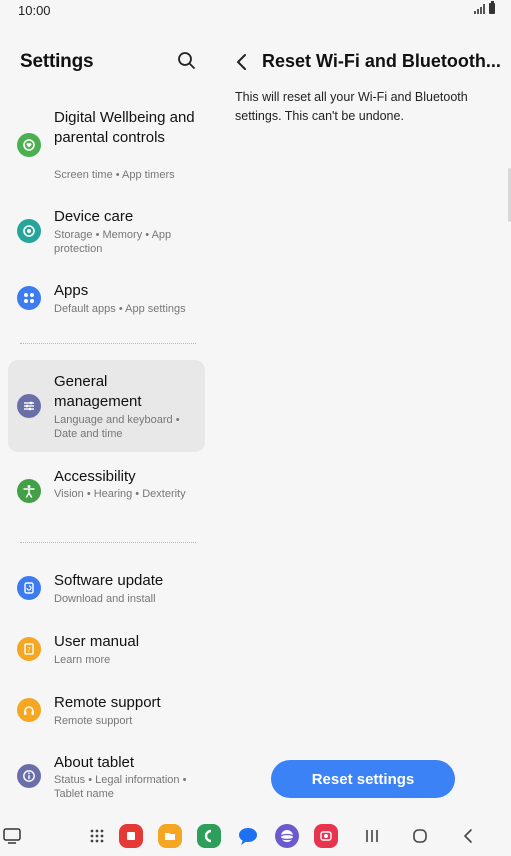  What do you see at coordinates (93, 721) in the screenshot?
I see `settings-item-subtitle: Remote support` at bounding box center [93, 721].